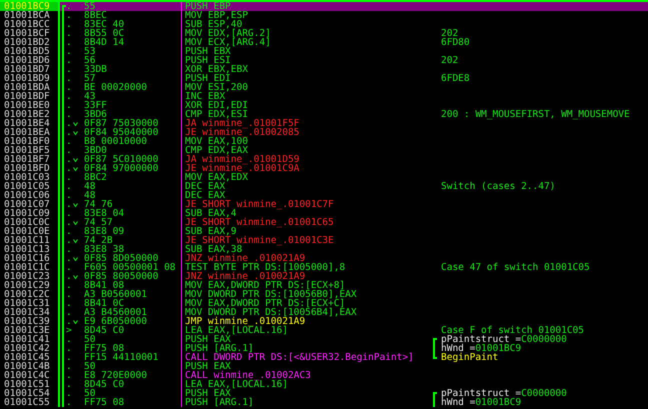 The width and height of the screenshot is (648, 409). What do you see at coordinates (30, 114) in the screenshot?
I see `address-cell: 01001BE2` at bounding box center [30, 114].